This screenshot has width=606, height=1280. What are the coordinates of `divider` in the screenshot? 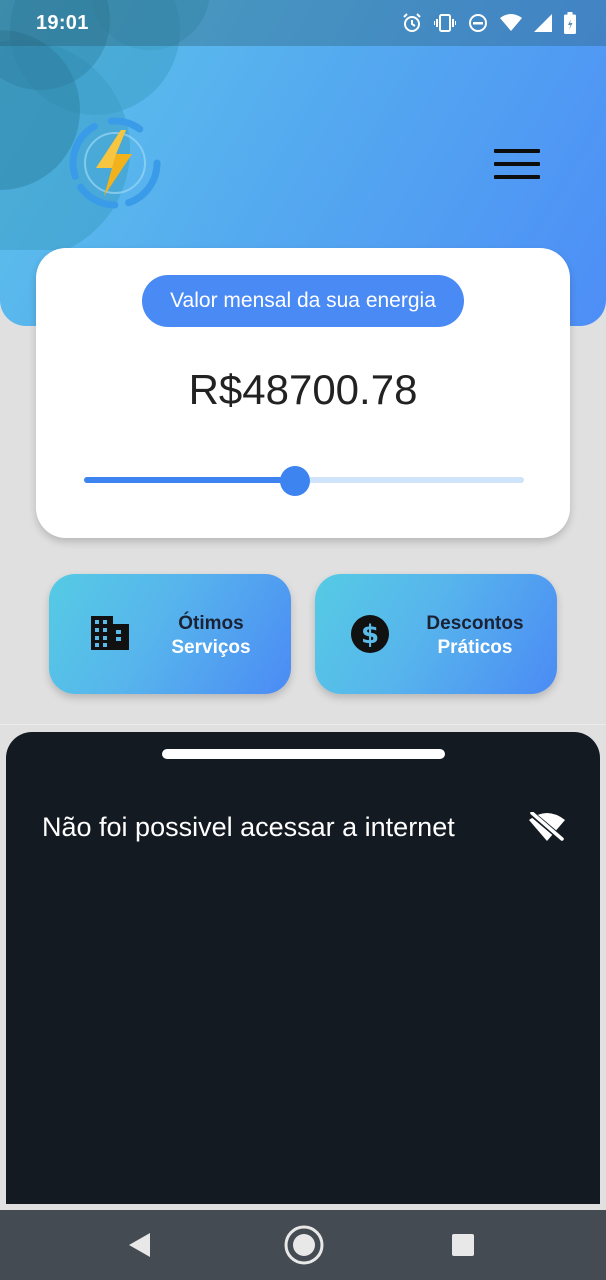 It's located at (303, 724).